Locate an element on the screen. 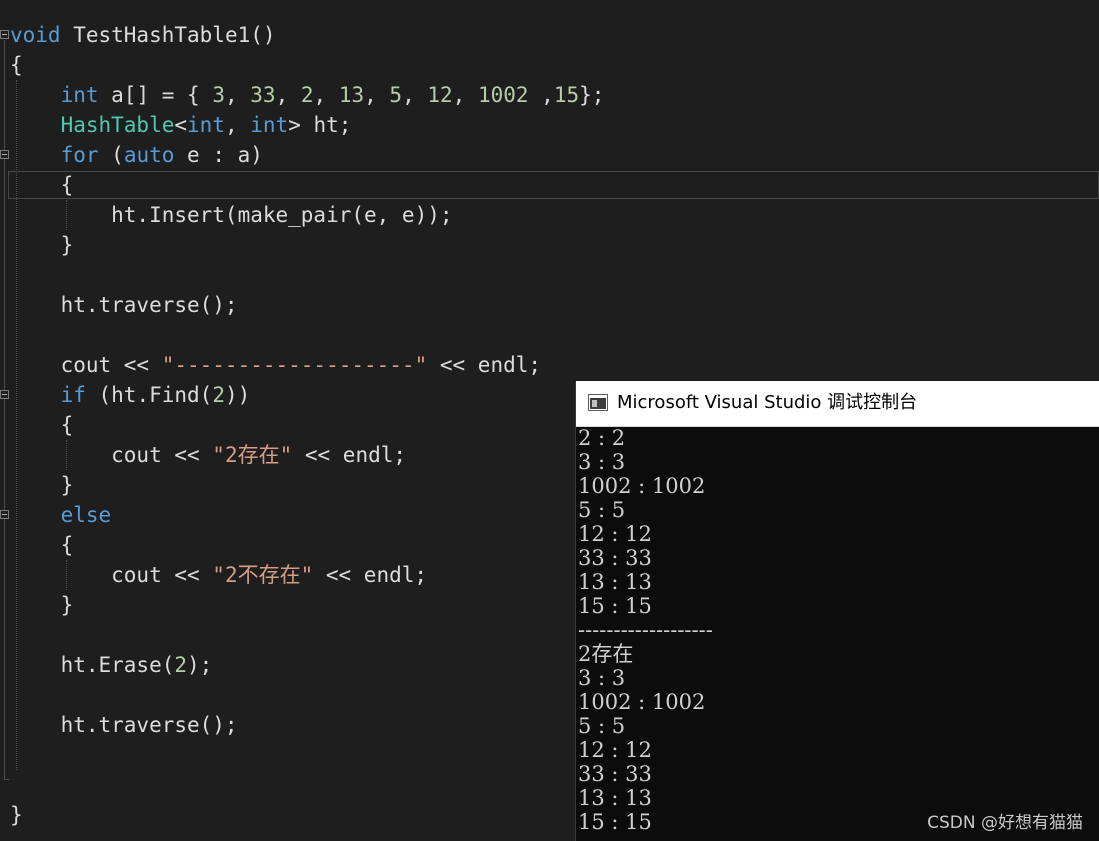 This screenshot has height=841, width=1099. code-line: for (auto e : a) is located at coordinates (136, 155).